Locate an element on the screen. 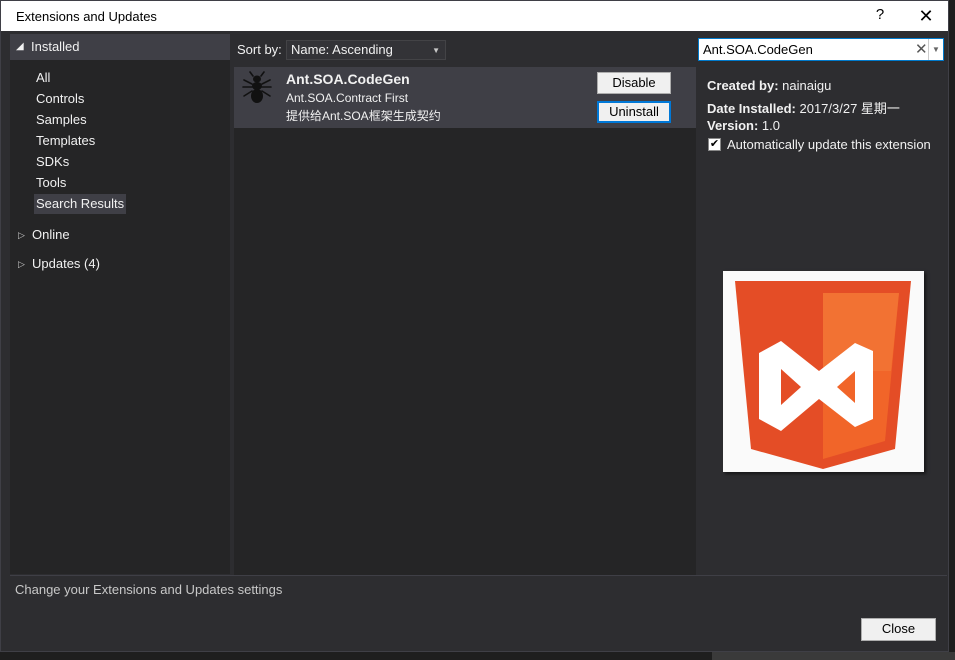 The width and height of the screenshot is (955, 660). nav-installed: ◢ Installed is located at coordinates (120, 47).